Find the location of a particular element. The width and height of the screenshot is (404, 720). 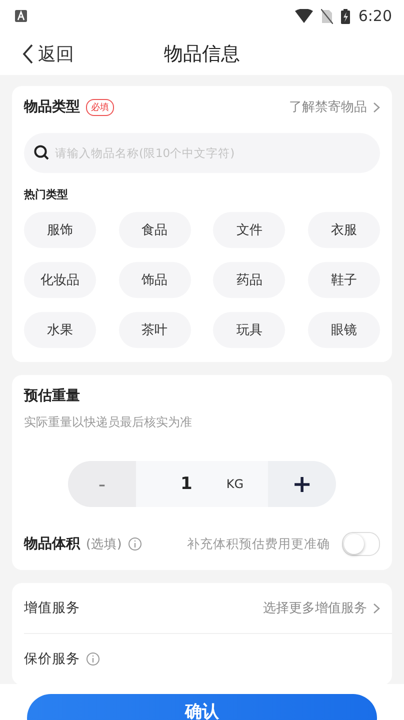

back-button: 返回 is located at coordinates (37, 54).